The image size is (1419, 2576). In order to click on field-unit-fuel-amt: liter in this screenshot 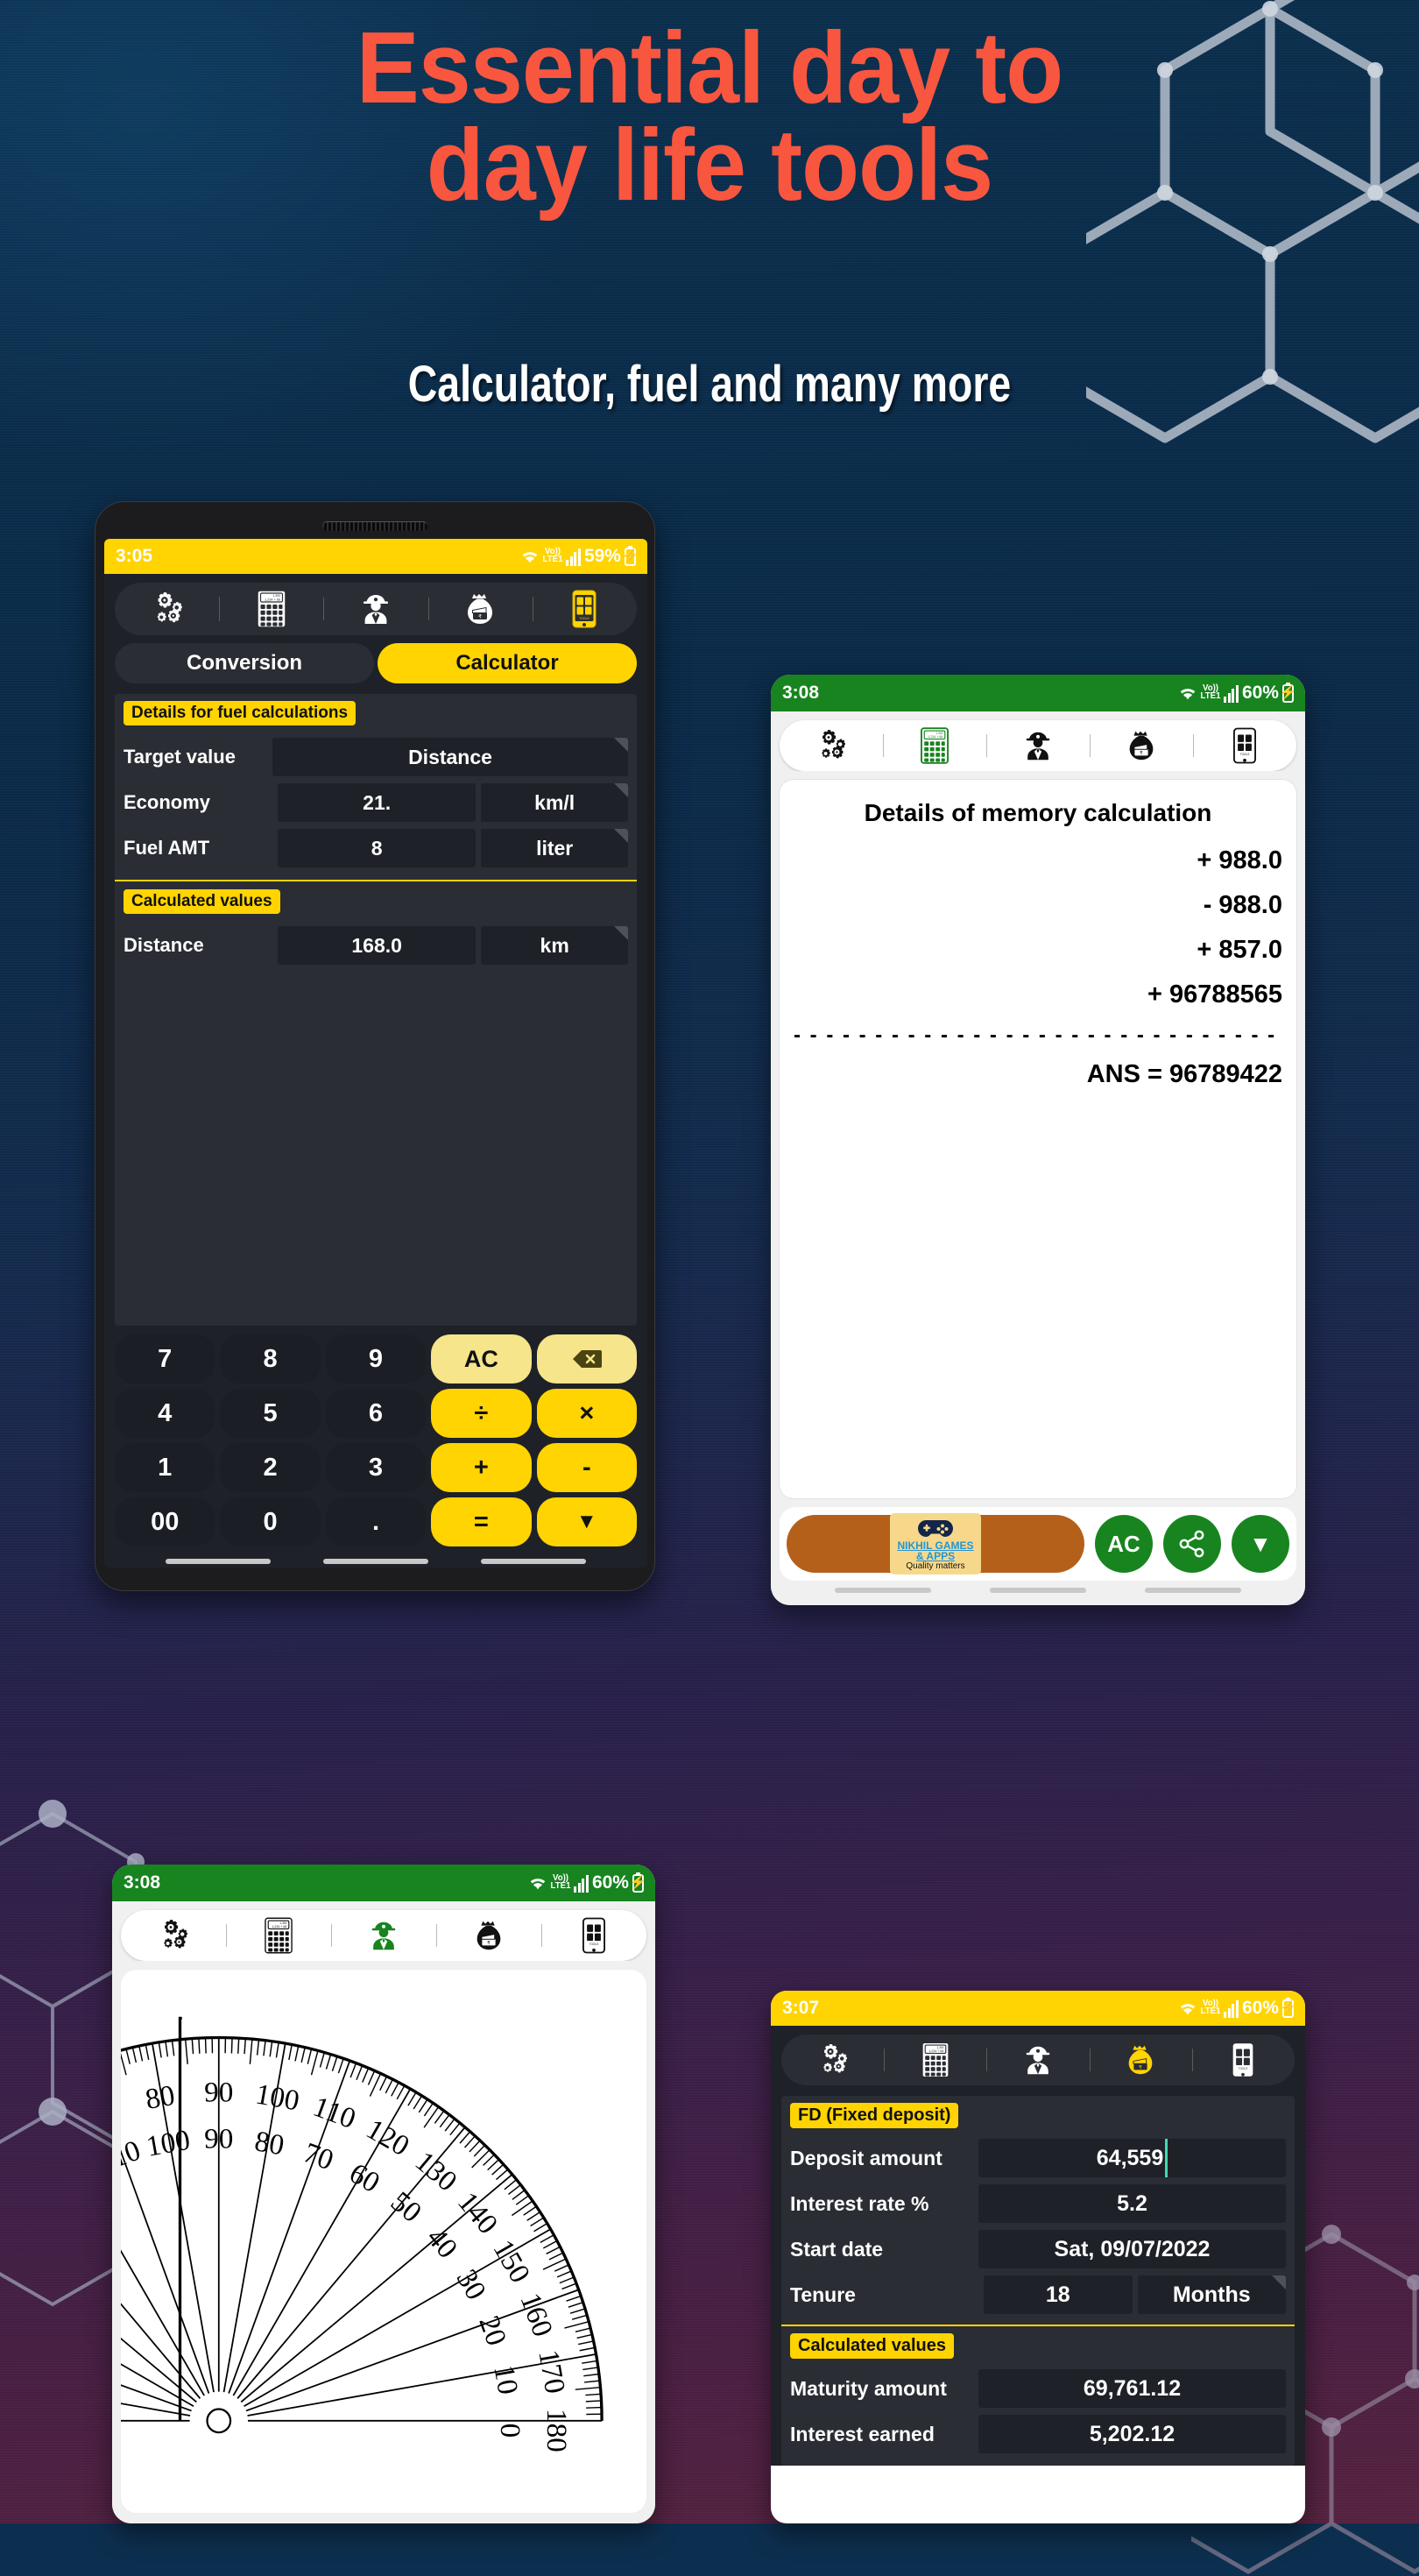, I will do `click(554, 848)`.